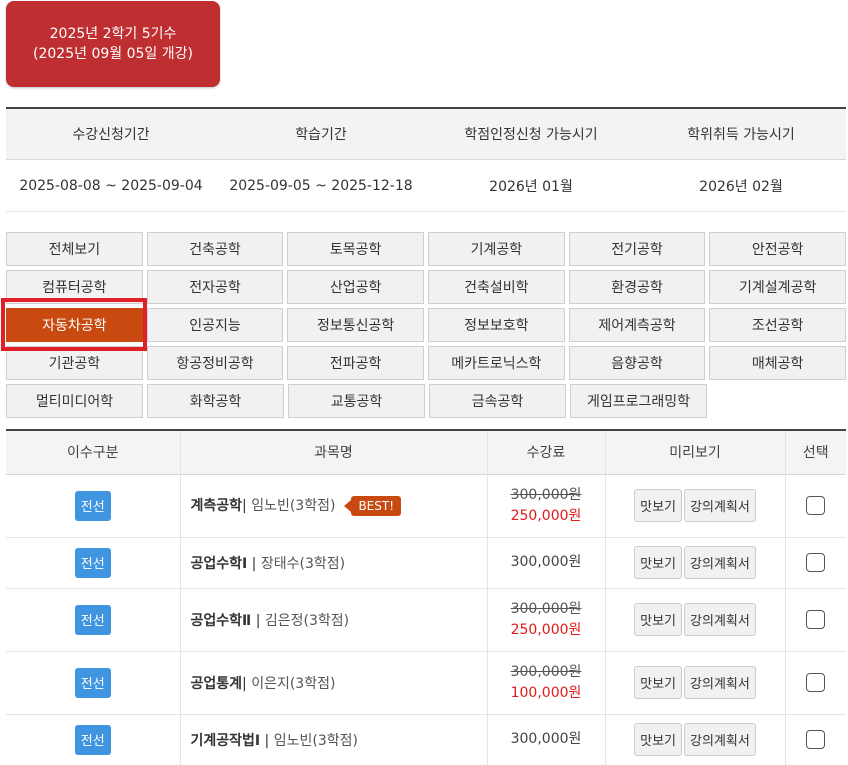 This screenshot has width=848, height=765. Describe the element at coordinates (741, 135) in the screenshot. I see `schedule-header-degree: 학위취득 가능시기` at that location.